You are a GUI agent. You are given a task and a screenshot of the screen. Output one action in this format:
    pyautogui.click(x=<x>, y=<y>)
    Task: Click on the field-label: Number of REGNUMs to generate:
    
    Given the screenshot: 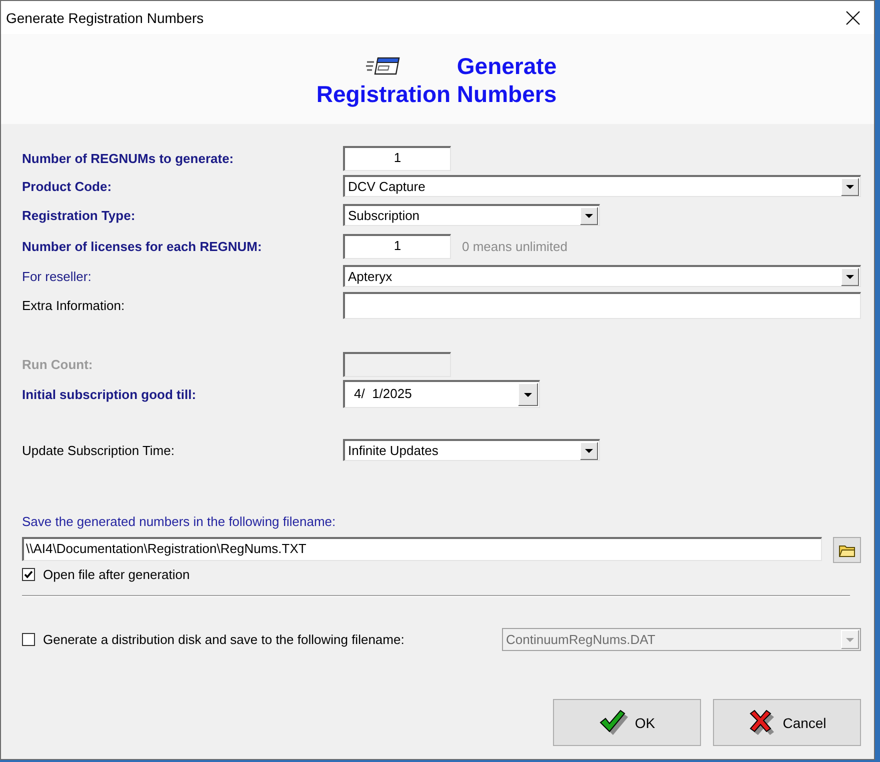 What is the action you would take?
    pyautogui.click(x=128, y=158)
    